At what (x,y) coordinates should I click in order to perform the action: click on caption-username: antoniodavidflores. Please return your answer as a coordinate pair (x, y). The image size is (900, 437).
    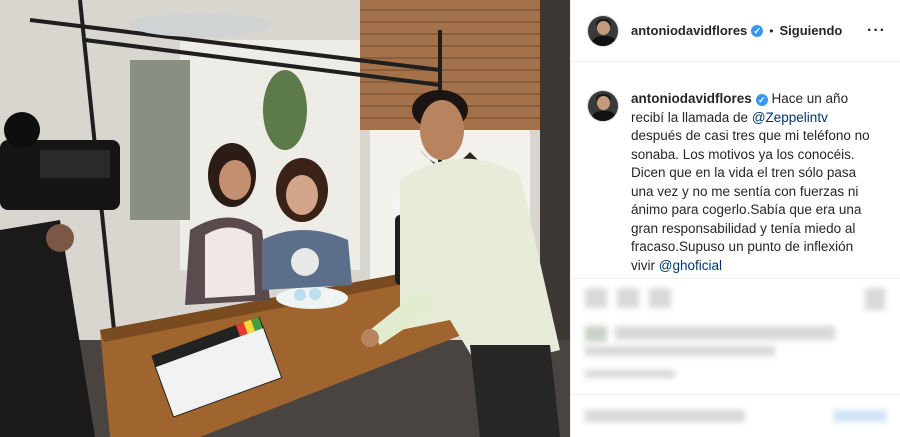
    Looking at the image, I should click on (691, 98).